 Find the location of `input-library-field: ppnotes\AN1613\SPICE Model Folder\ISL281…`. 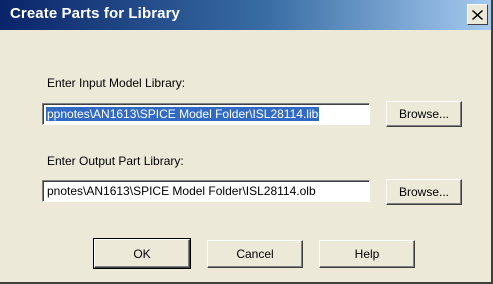

input-library-field: ppnotes\AN1613\SPICE Model Folder\ISL281… is located at coordinates (206, 114).